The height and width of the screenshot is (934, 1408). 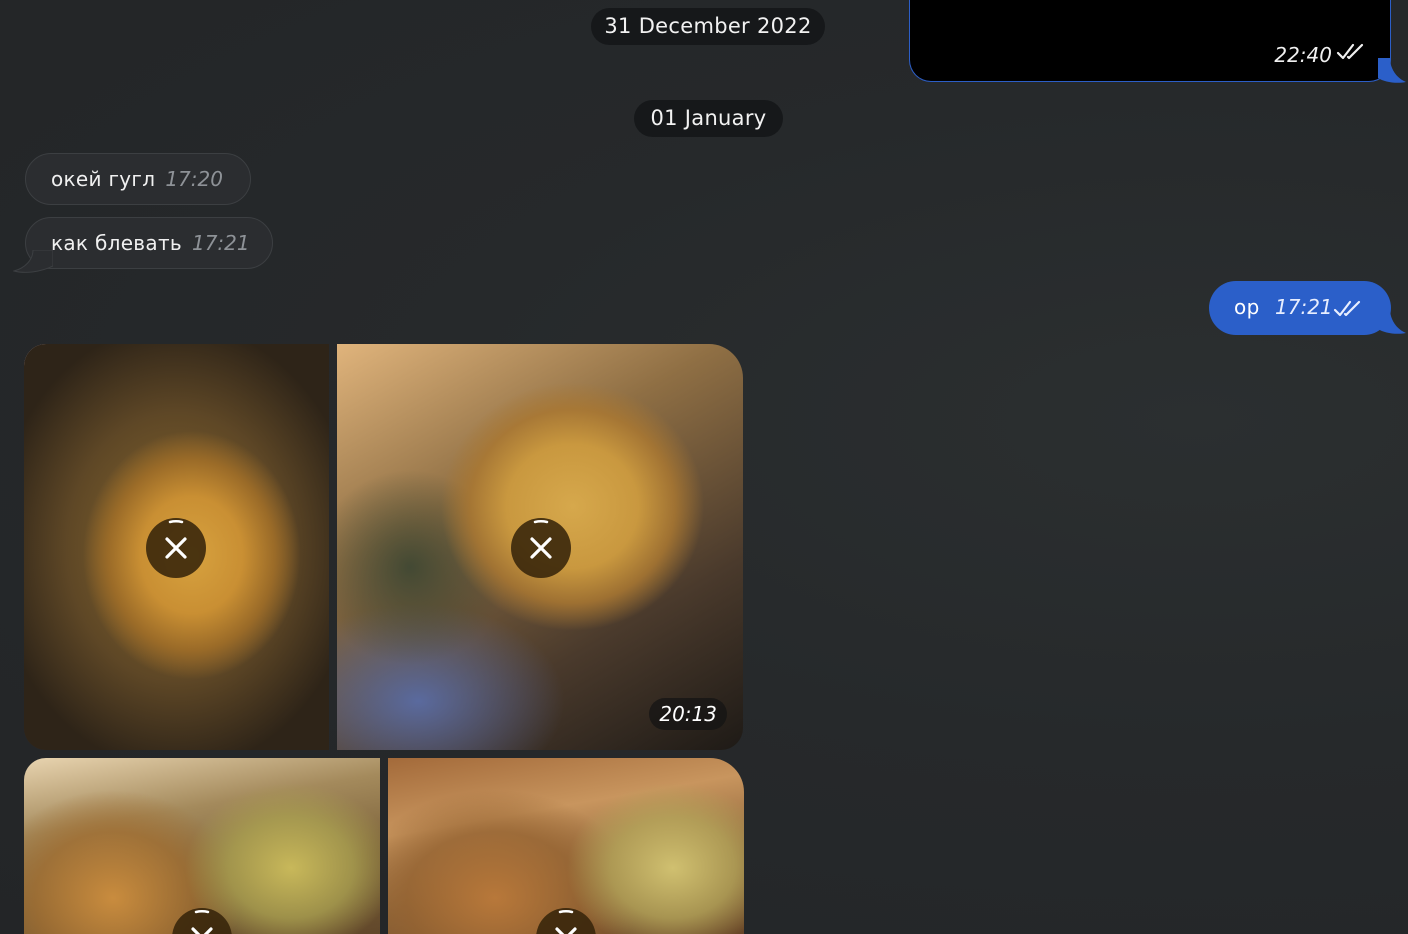 I want to click on message-time: 22:40, so click(x=1303, y=55).